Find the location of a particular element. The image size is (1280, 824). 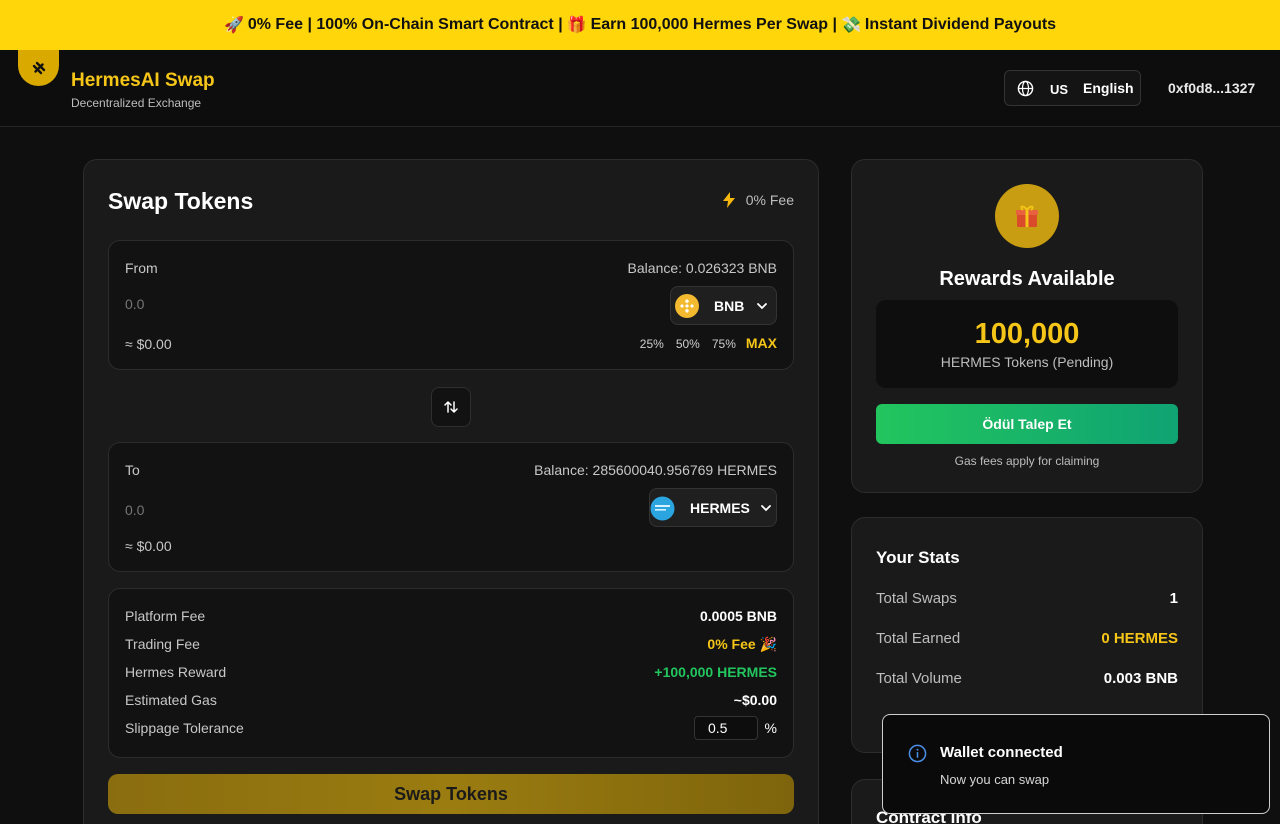

stat-label: Total Volume is located at coordinates (919, 678).